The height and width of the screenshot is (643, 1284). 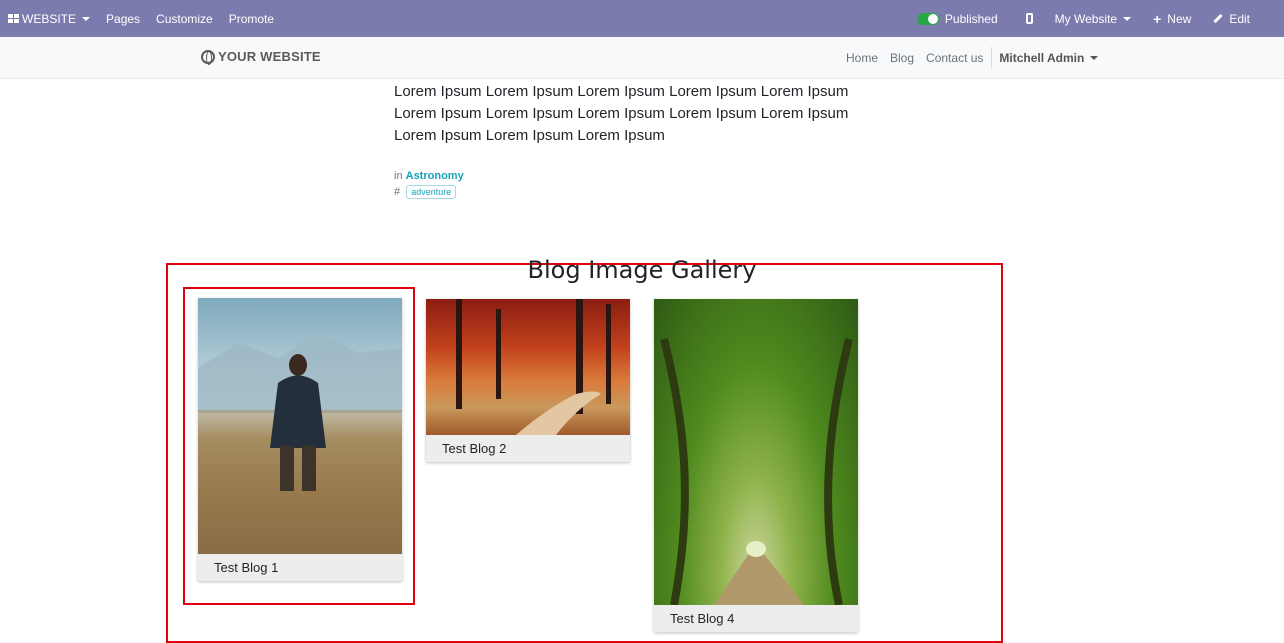 What do you see at coordinates (1179, 18) in the screenshot?
I see `new-label: New` at bounding box center [1179, 18].